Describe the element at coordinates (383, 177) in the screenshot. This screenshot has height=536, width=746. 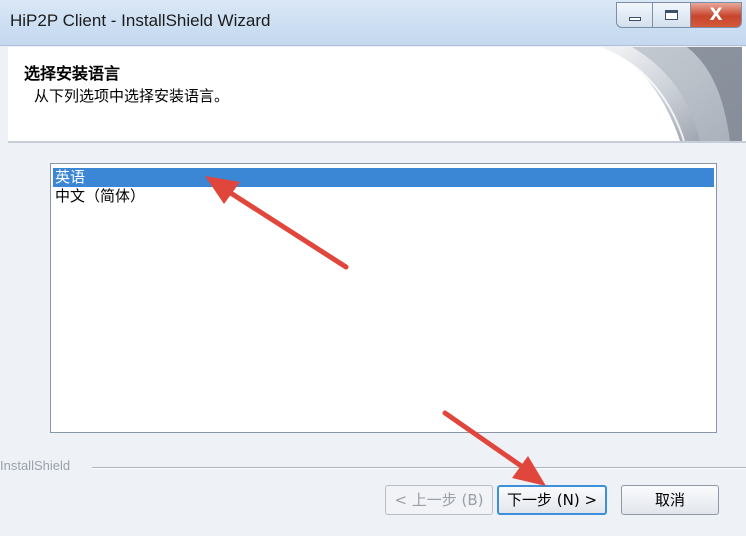
I see `list-item-english: 英语` at that location.